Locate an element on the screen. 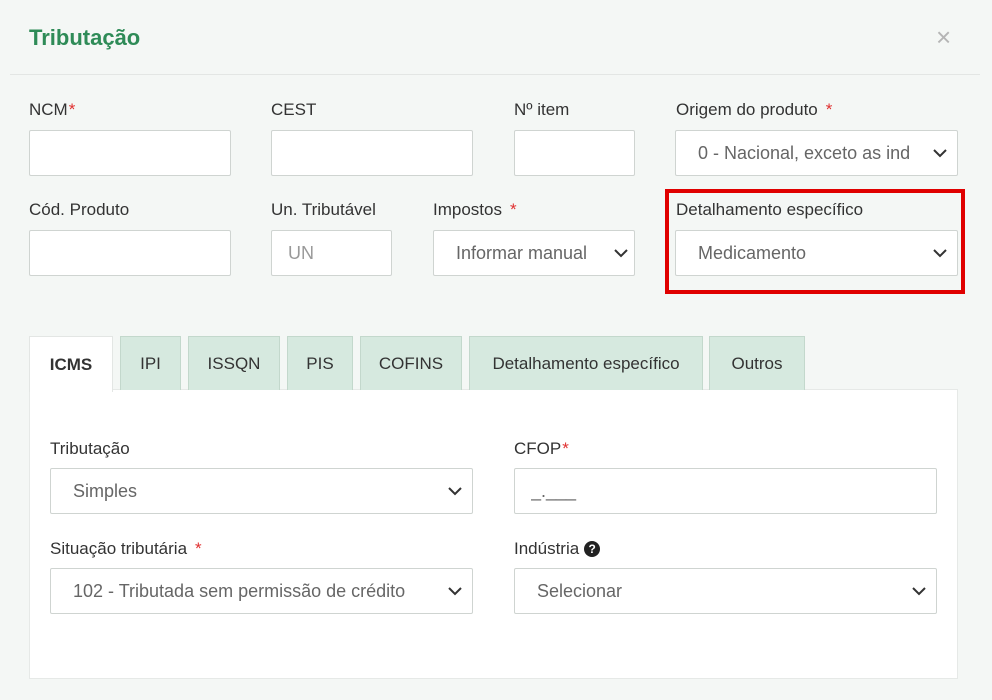  tributacao-label: Tributação is located at coordinates (90, 448).